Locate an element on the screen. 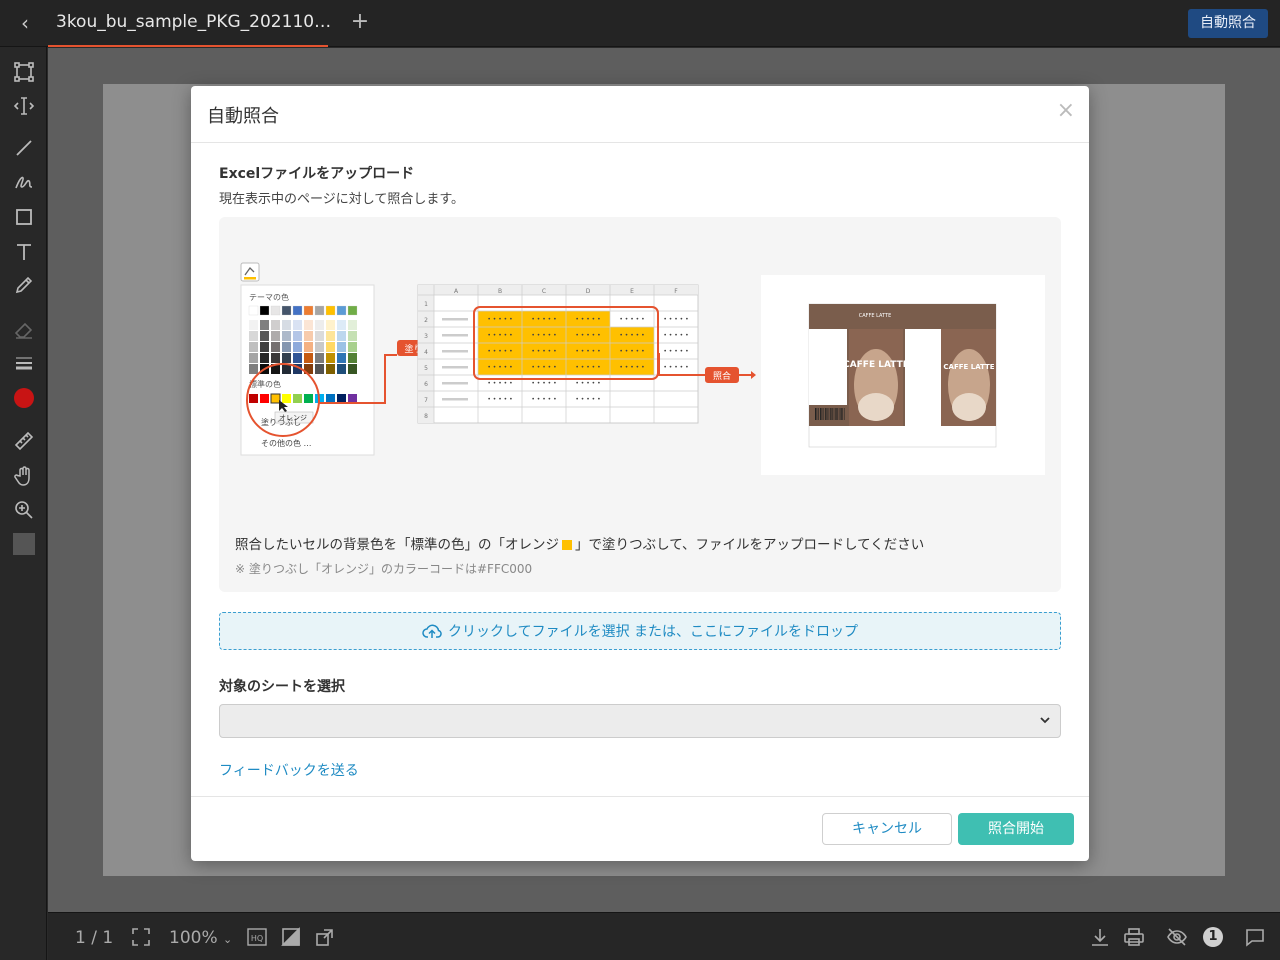 The height and width of the screenshot is (960, 1280). select-frame-icon is located at coordinates (24, 72).